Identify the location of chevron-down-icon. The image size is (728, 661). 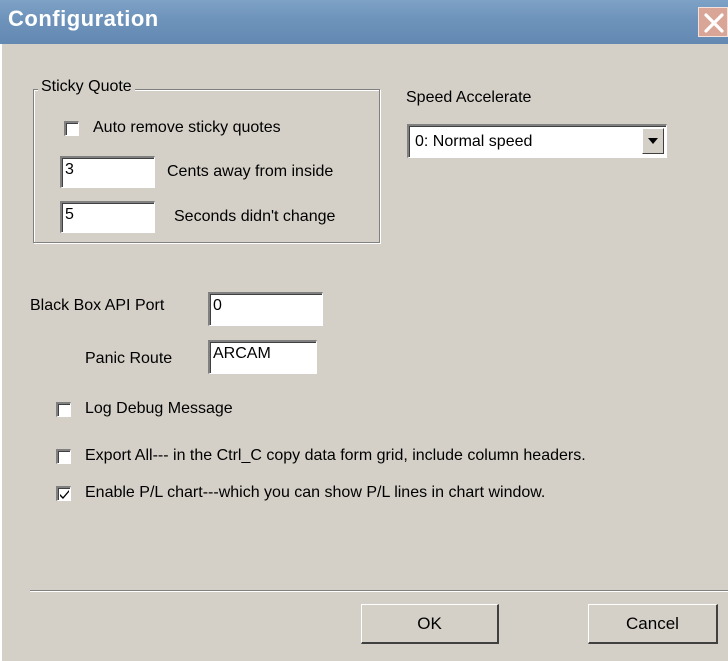
(653, 141).